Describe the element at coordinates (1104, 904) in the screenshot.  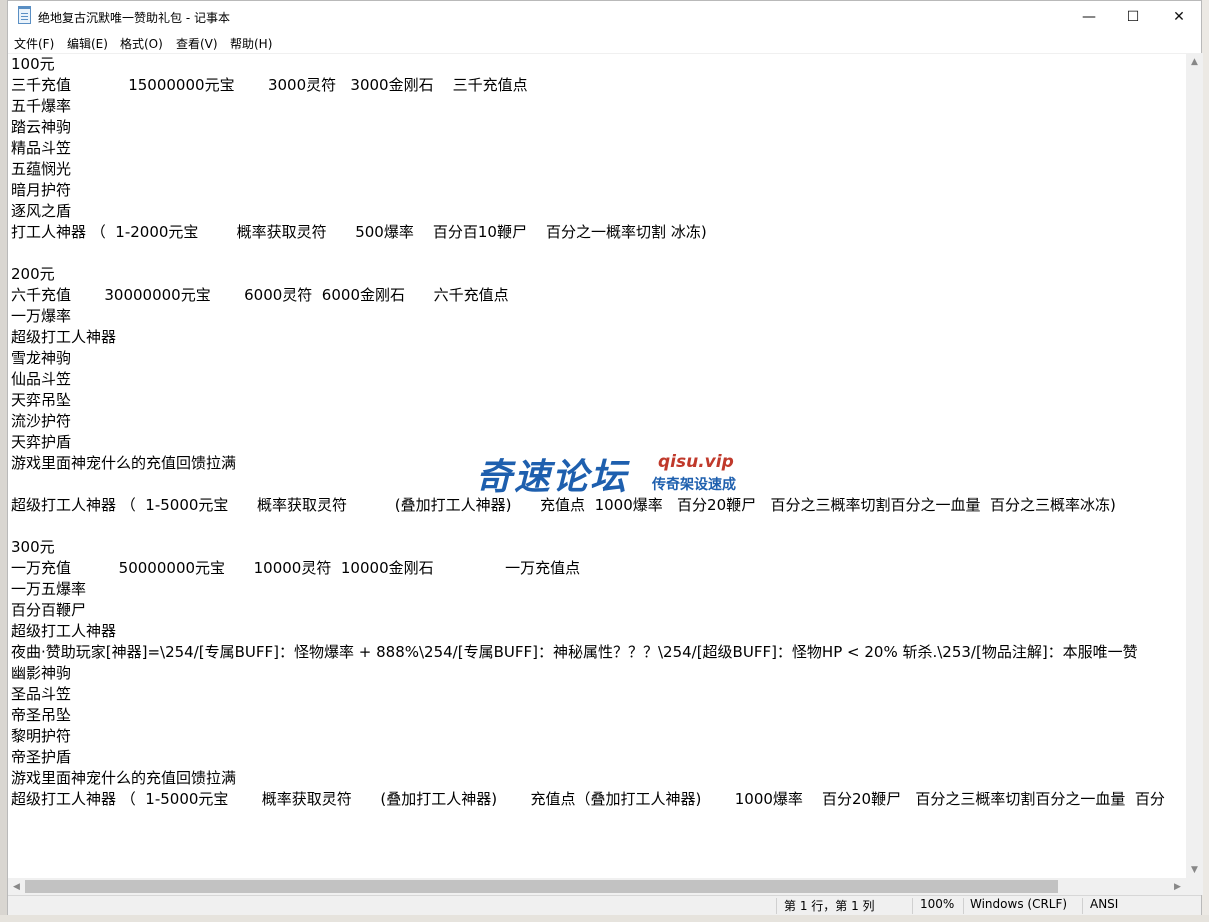
I see `encoding: ANSI` at that location.